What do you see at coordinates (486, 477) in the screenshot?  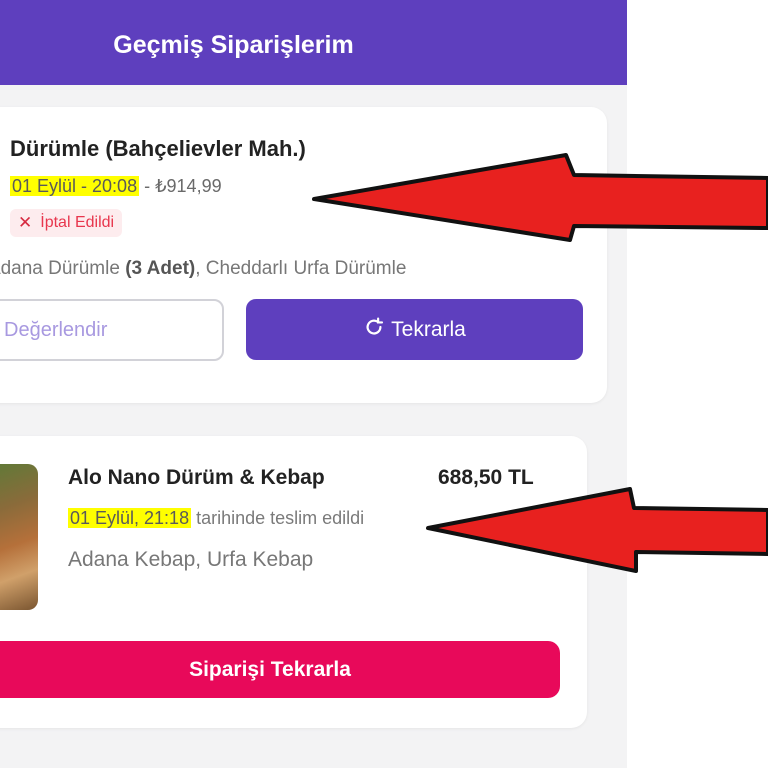 I see `order-price: 688,50 TL` at bounding box center [486, 477].